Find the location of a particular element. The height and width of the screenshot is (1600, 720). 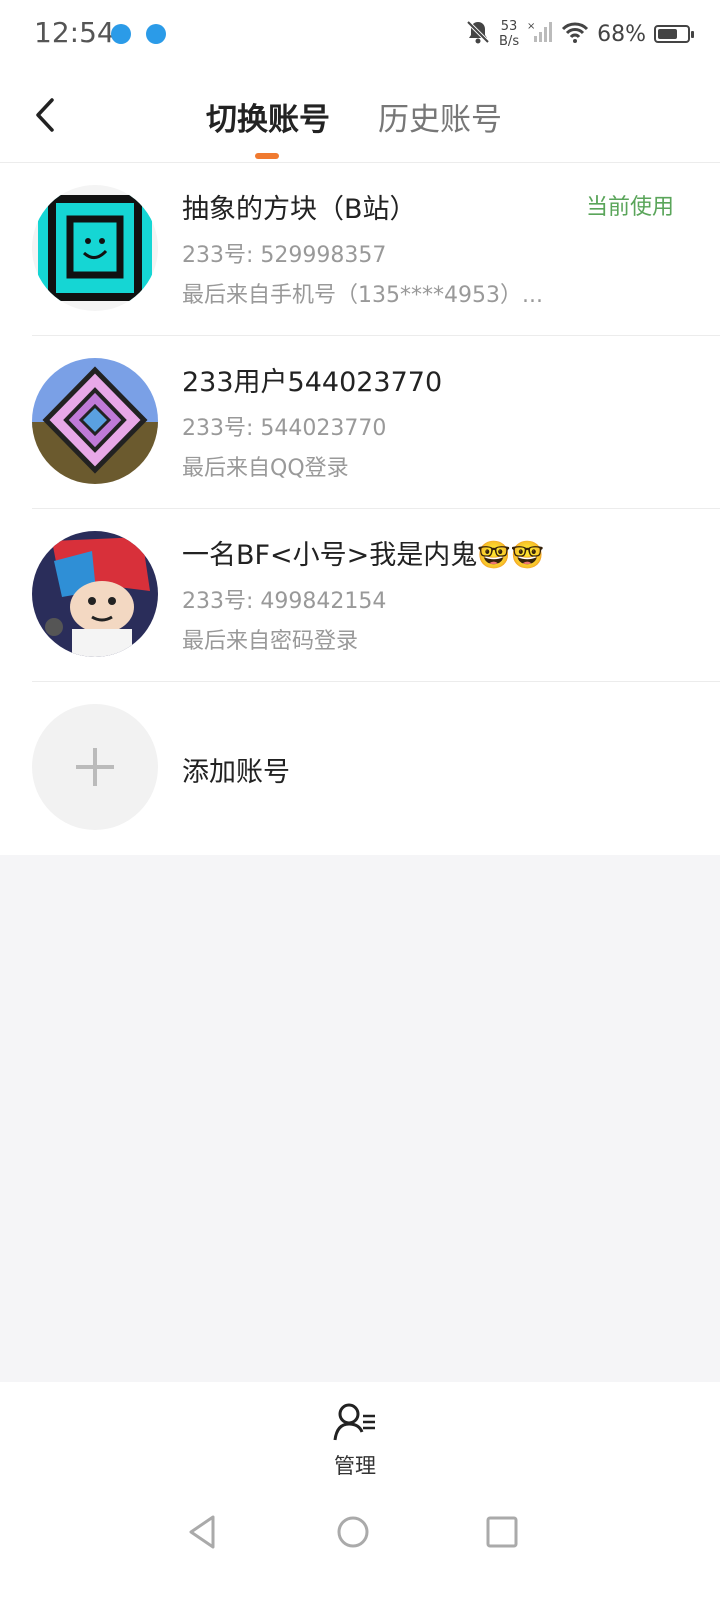

nav-back-button is located at coordinates (203, 1532).